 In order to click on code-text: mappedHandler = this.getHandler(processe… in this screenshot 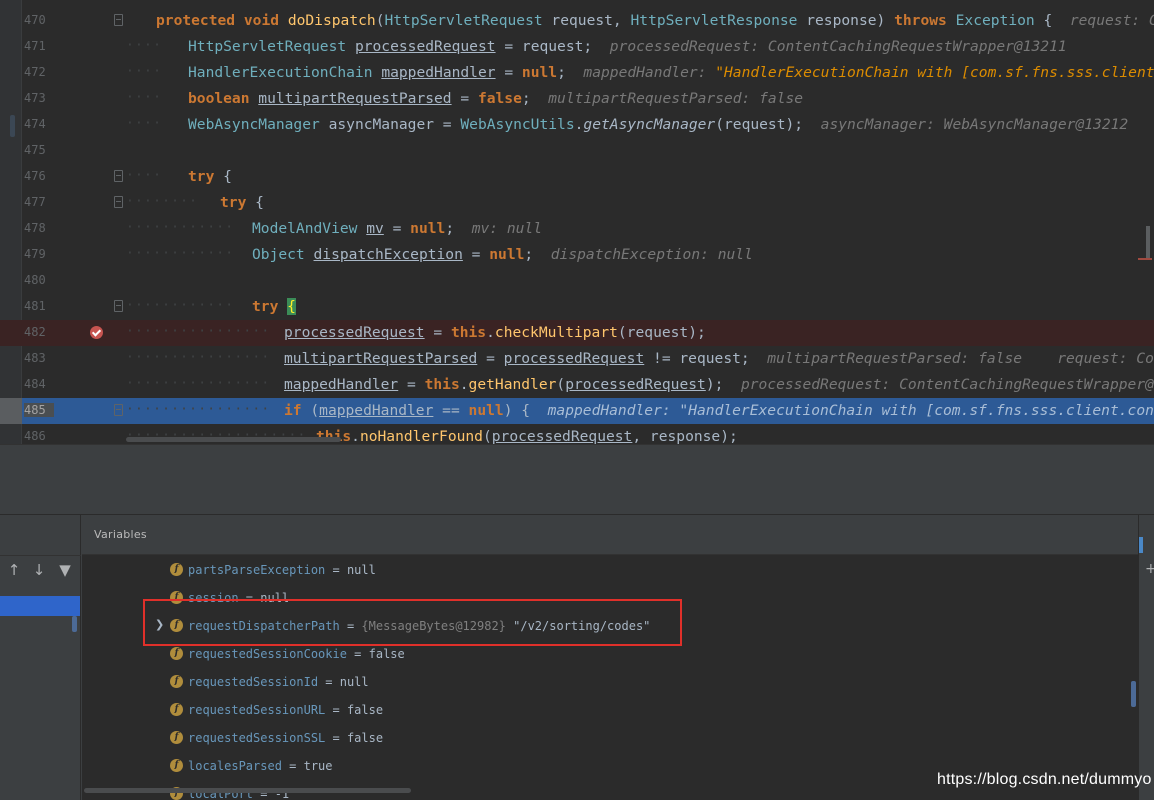, I will do `click(719, 384)`.